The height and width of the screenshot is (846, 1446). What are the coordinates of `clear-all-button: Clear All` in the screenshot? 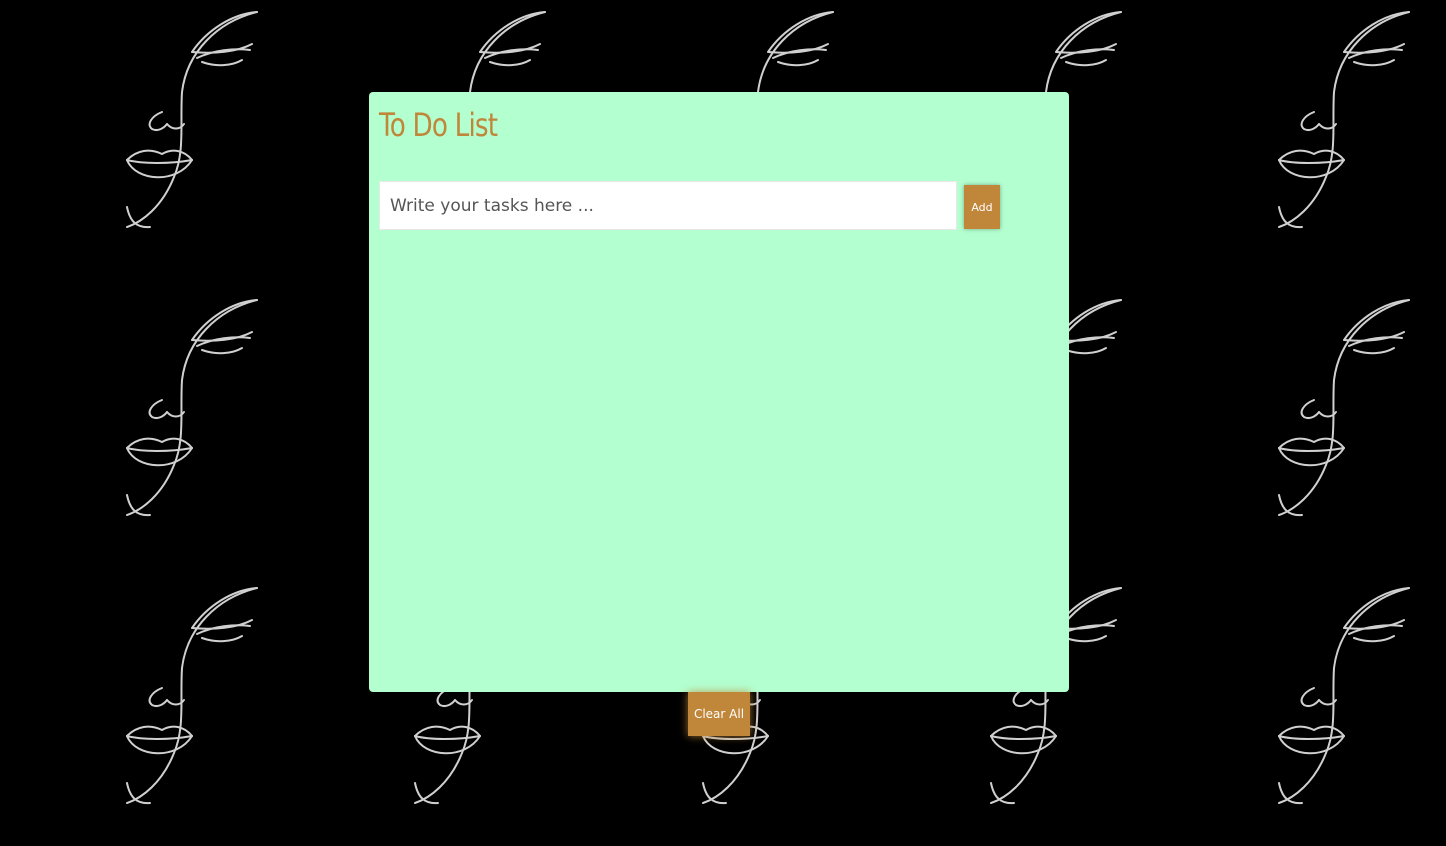 It's located at (719, 714).